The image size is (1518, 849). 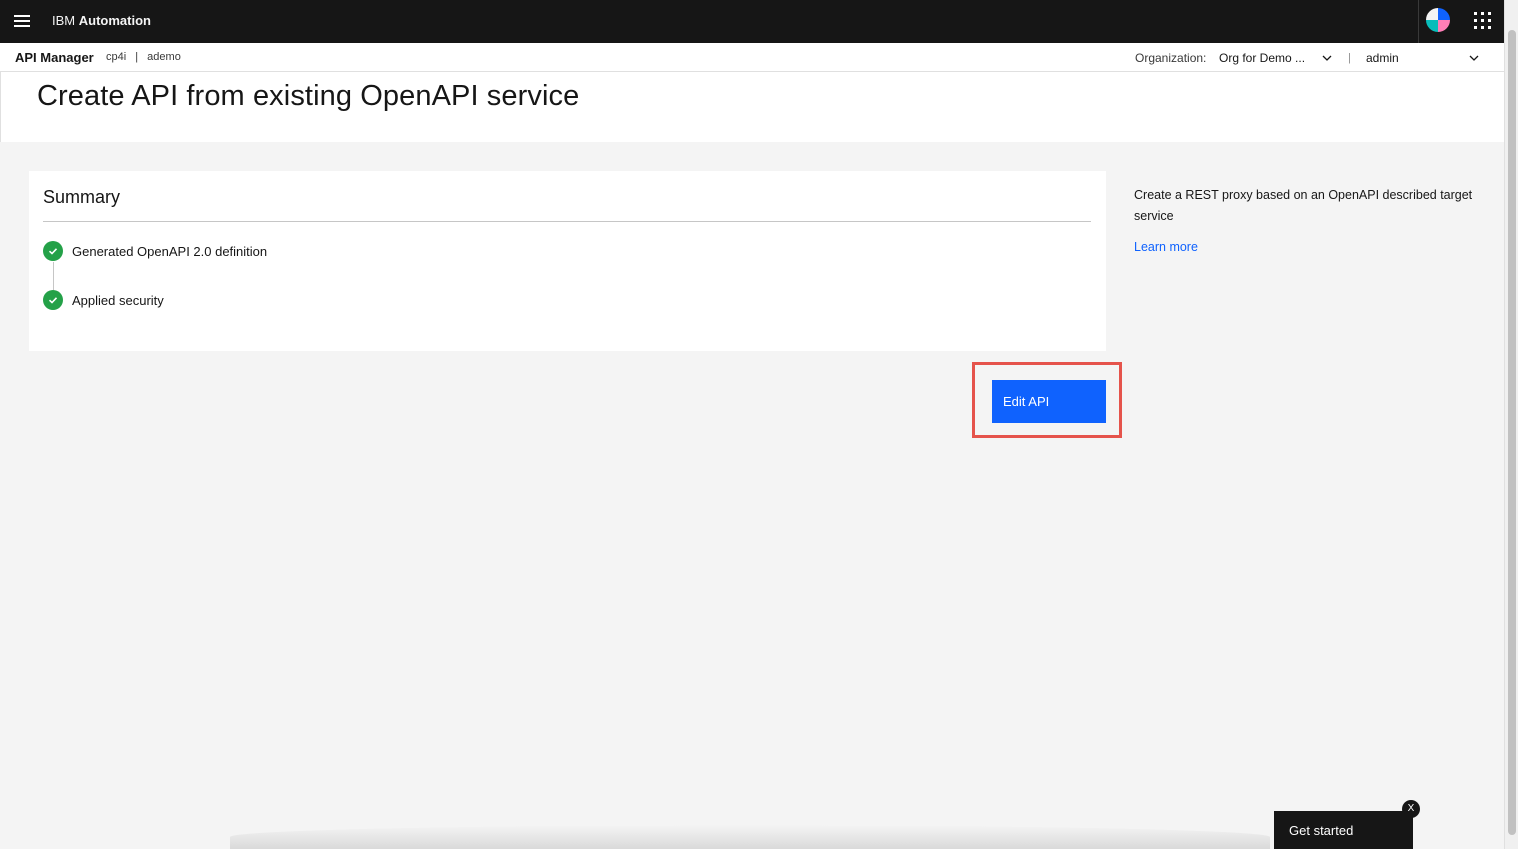 I want to click on page-header: Create API from existing OpenAPI service, so click(x=752, y=107).